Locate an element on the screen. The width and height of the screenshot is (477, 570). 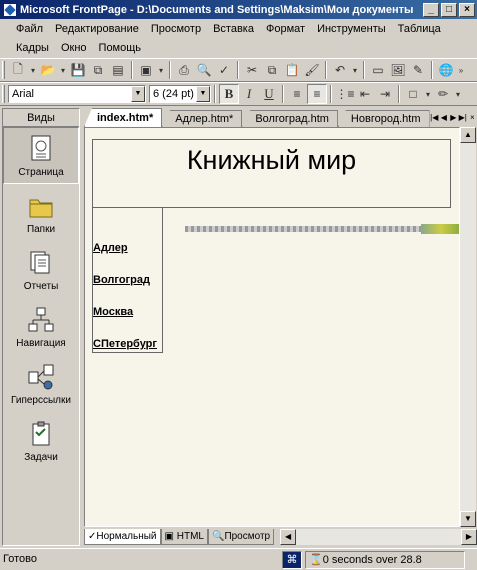
tab-normal-label: Нормальный is located at coordinates (126, 536).